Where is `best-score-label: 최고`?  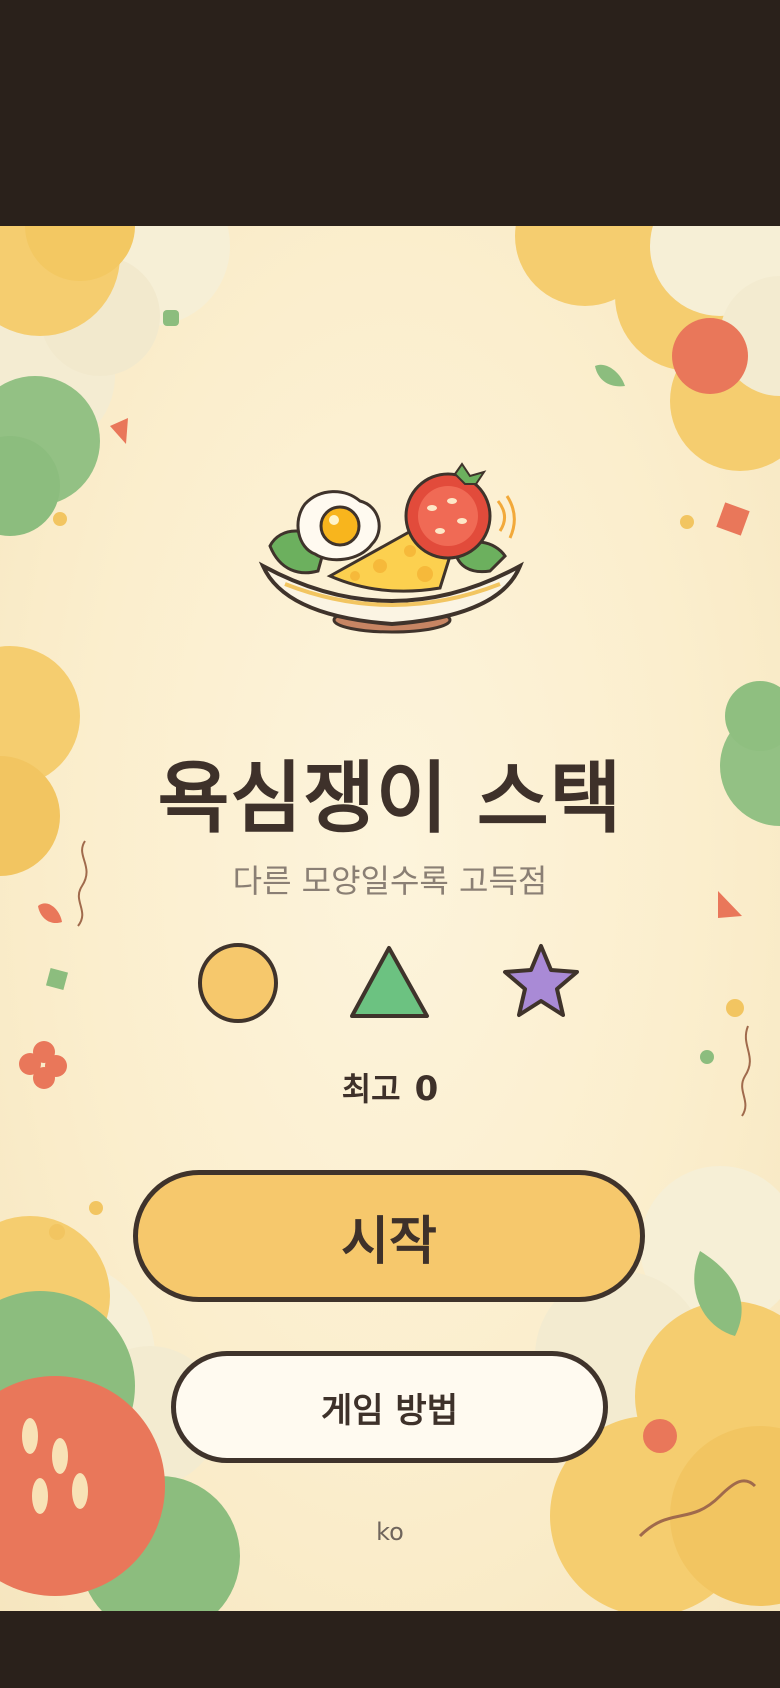 best-score-label: 최고 is located at coordinates (371, 1089).